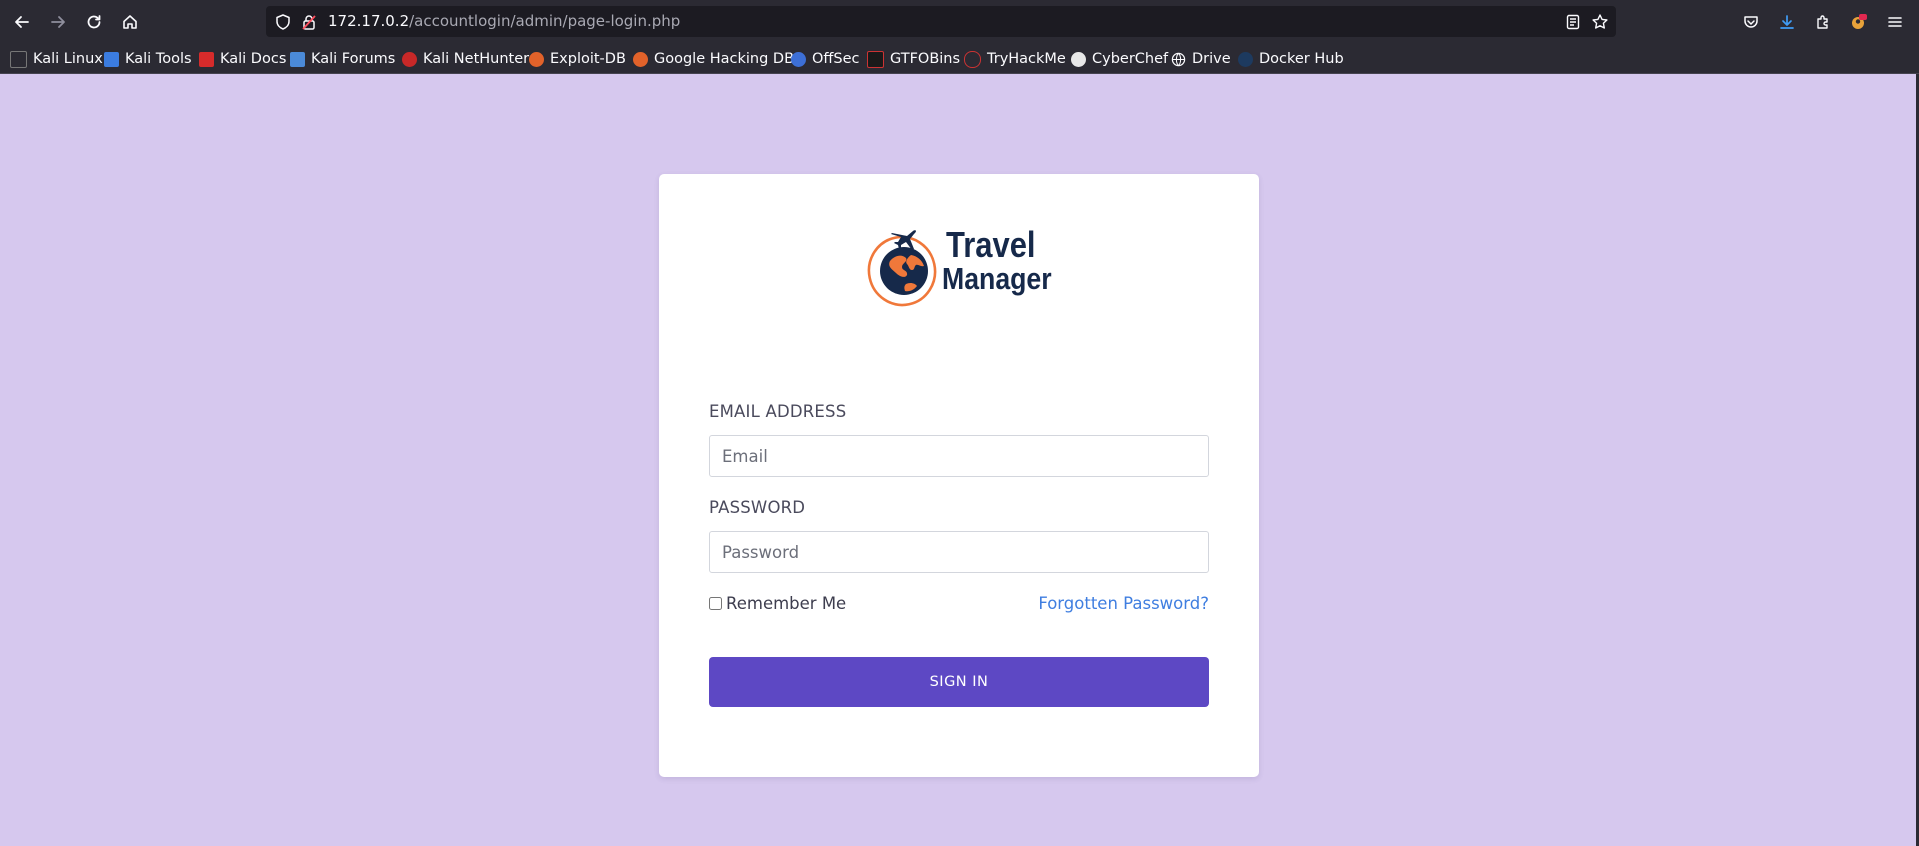  I want to click on bookmark-label: Kali Docs, so click(253, 59).